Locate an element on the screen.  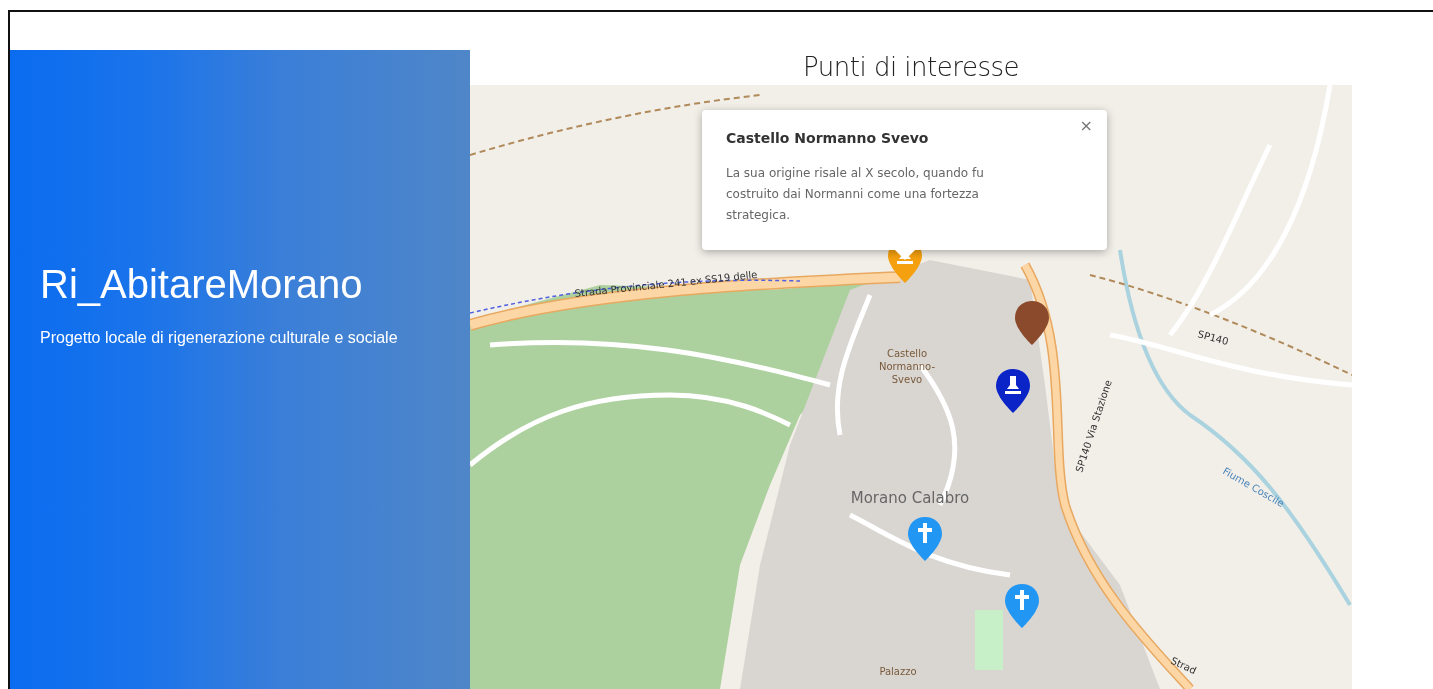
map-label: Strad is located at coordinates (1184, 665).